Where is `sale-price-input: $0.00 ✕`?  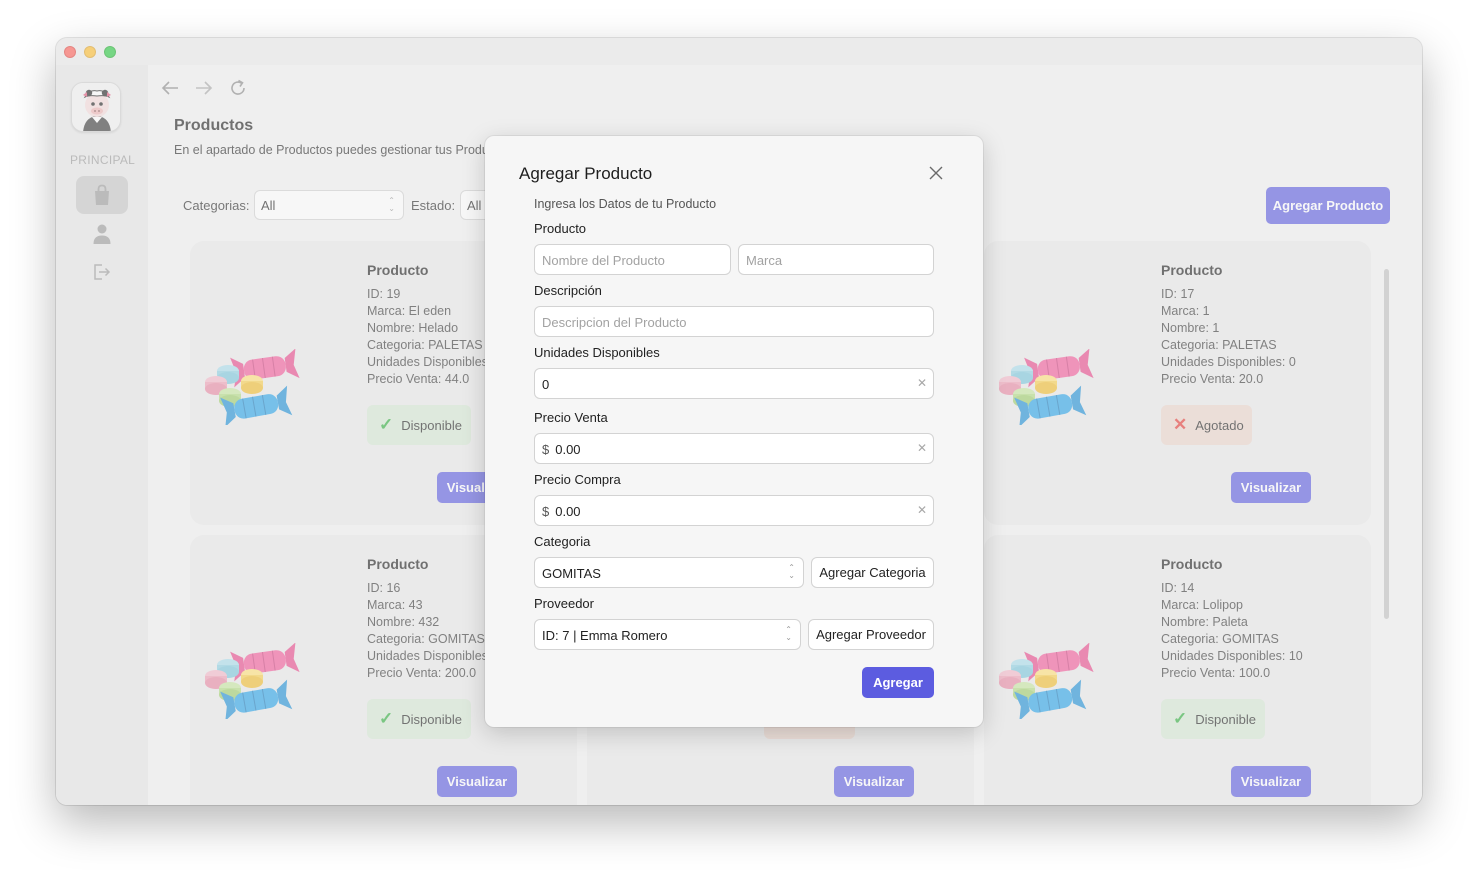
sale-price-input: $0.00 ✕ is located at coordinates (734, 448).